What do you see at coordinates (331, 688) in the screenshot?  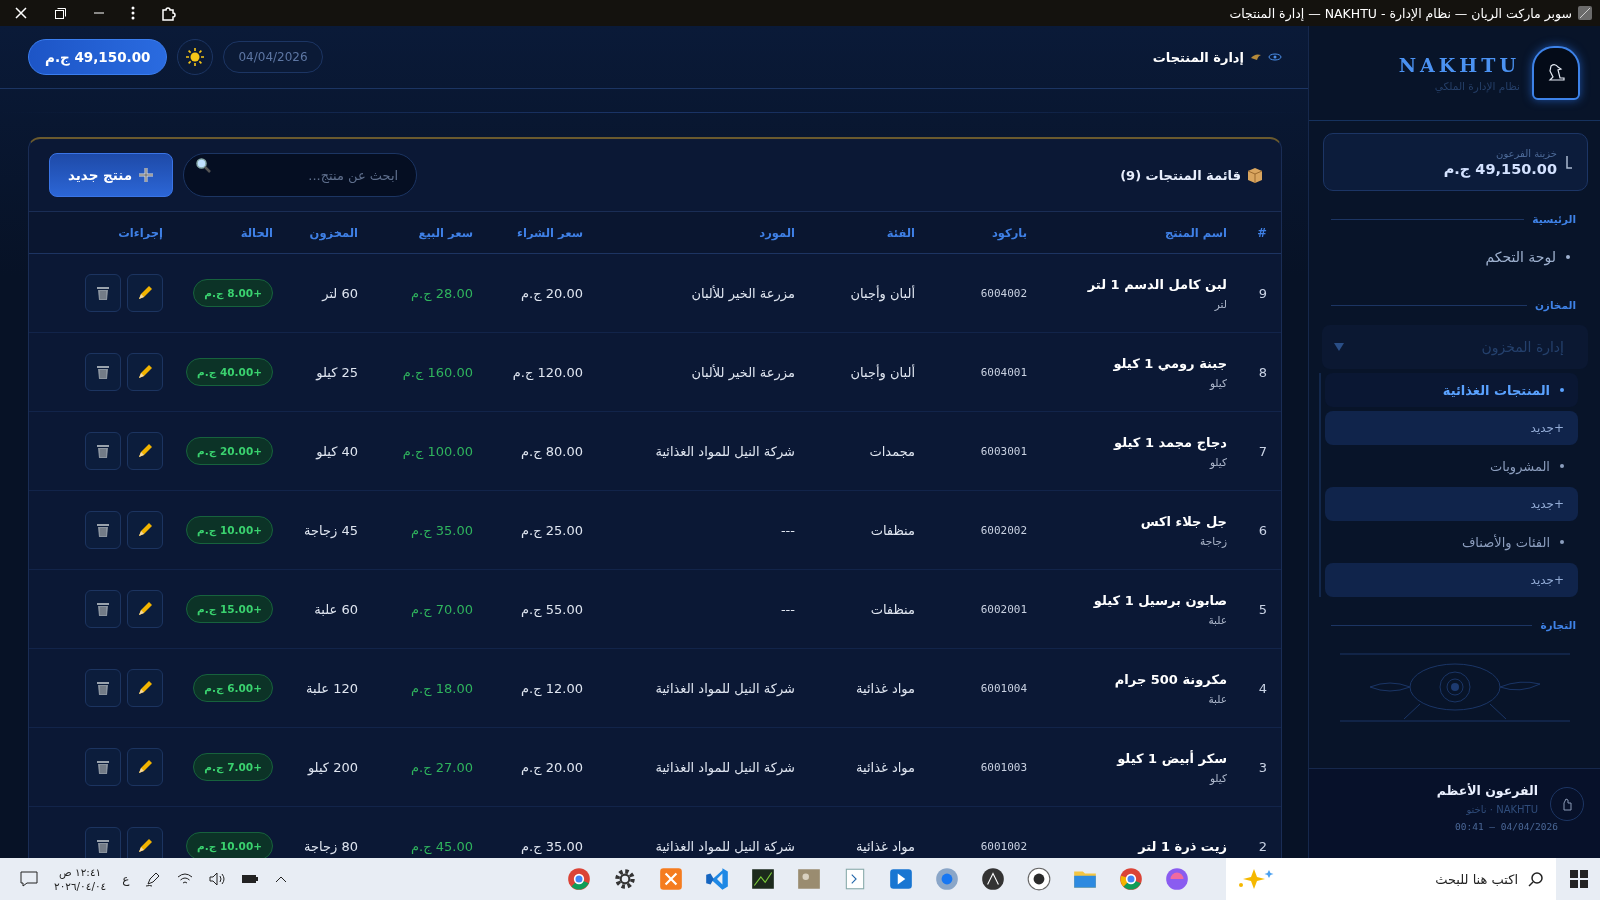 I see `stock-cell-text: 120 علبة` at bounding box center [331, 688].